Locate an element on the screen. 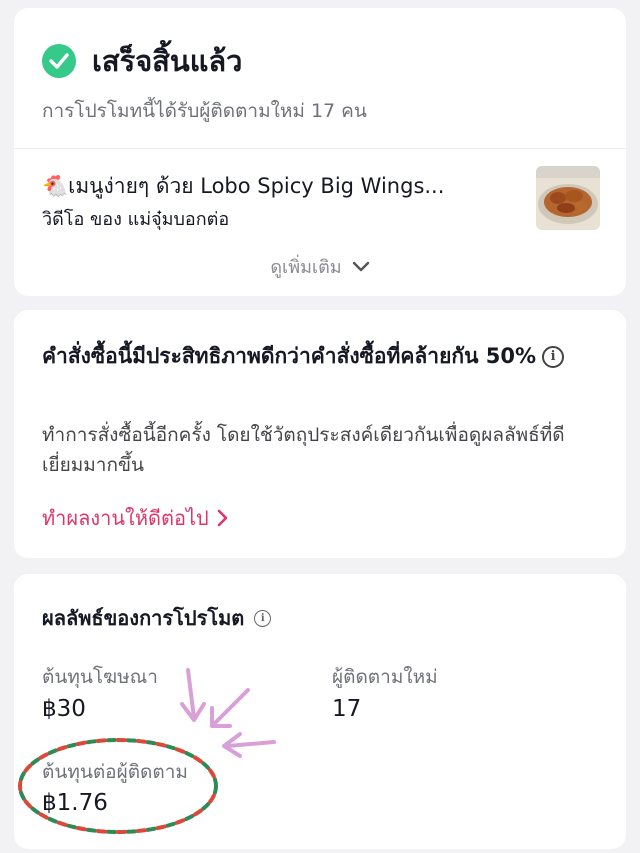 The height and width of the screenshot is (853, 640). results-title: ผลลัพธ์ของการโปรโมต i is located at coordinates (157, 618).